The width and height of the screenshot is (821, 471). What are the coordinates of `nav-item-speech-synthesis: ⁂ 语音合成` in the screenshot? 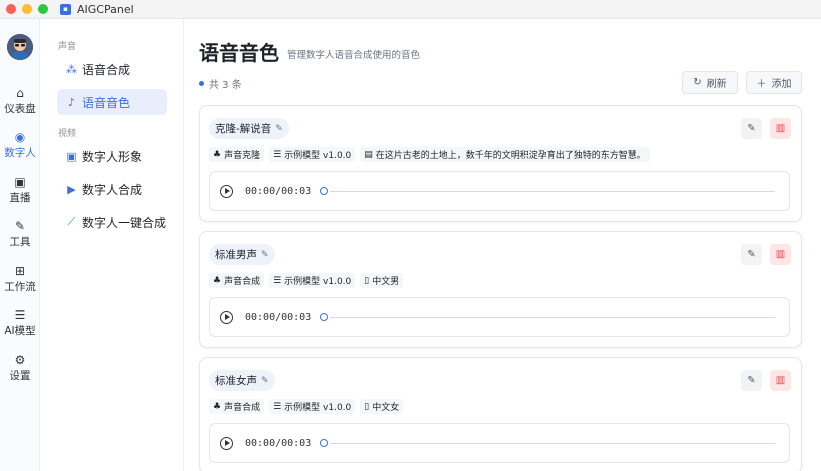 It's located at (112, 69).